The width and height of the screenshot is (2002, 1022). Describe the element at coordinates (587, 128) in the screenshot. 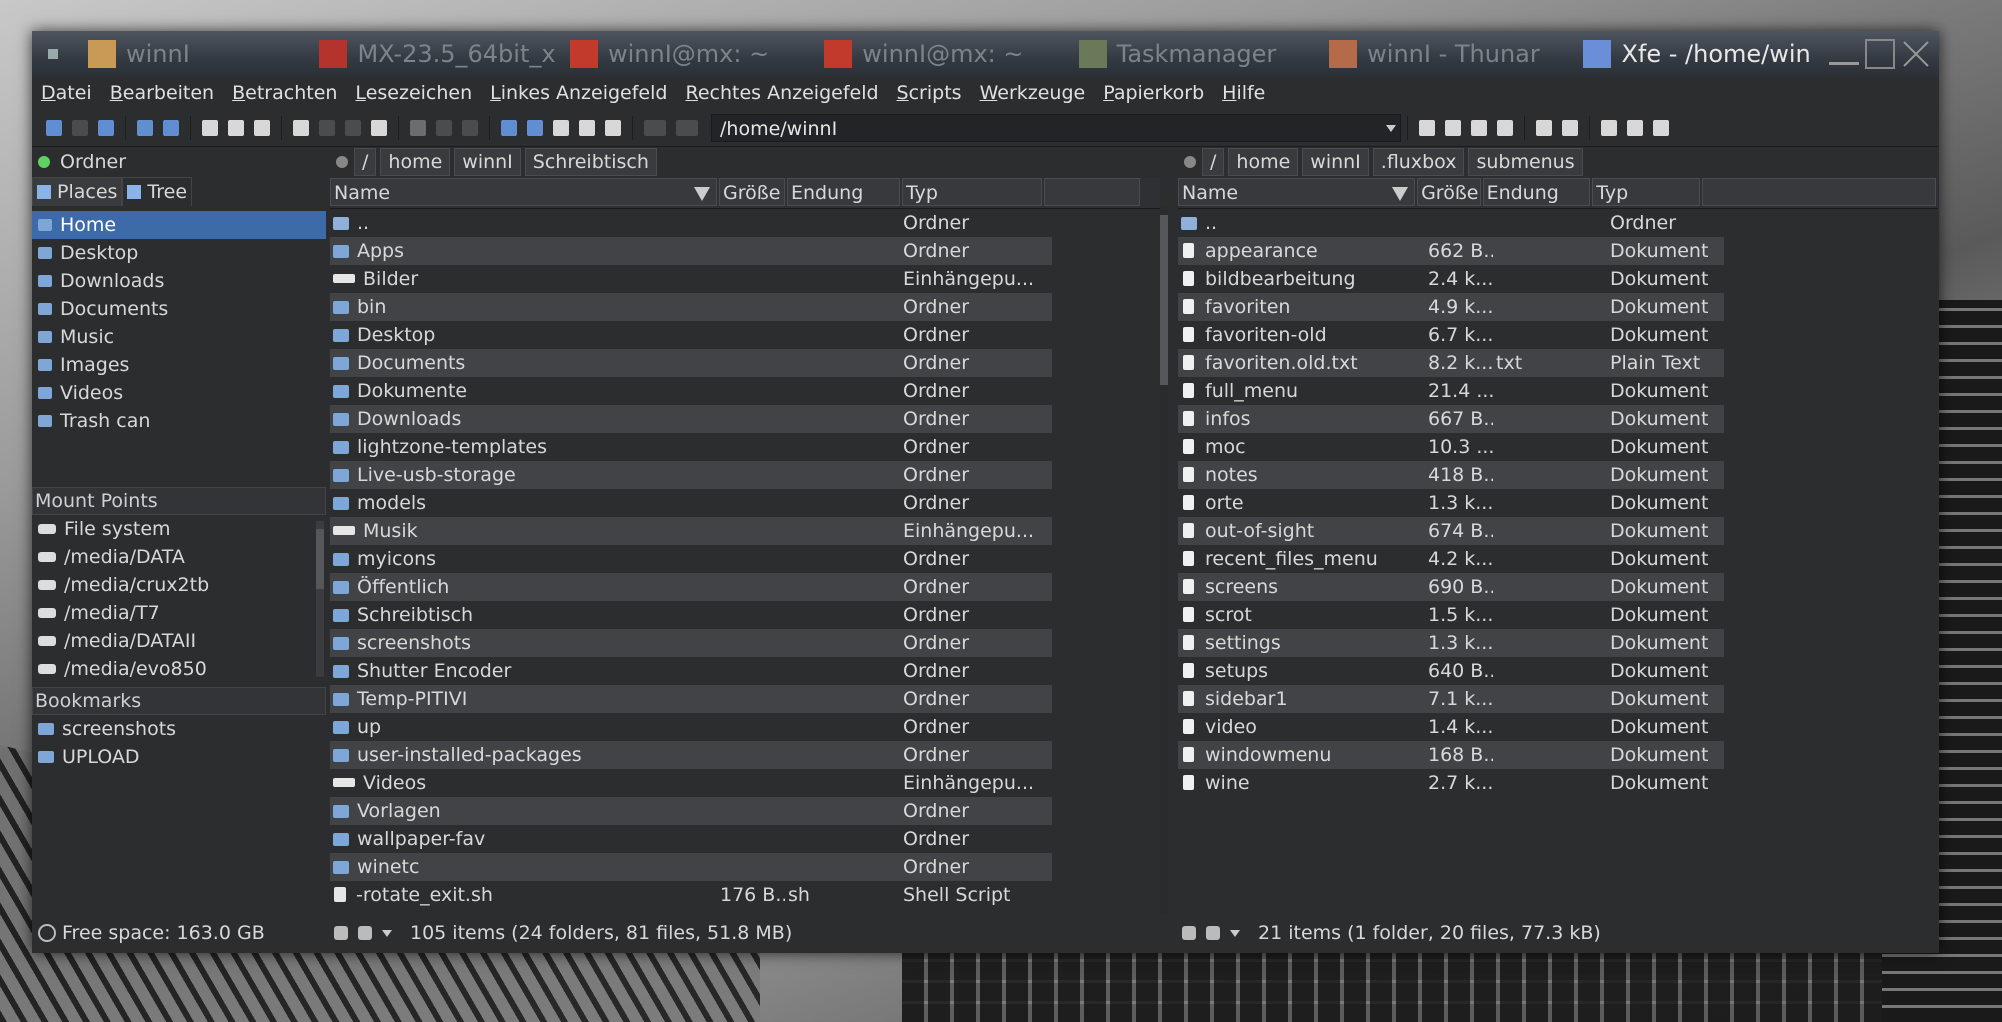

I see `view-icon` at that location.